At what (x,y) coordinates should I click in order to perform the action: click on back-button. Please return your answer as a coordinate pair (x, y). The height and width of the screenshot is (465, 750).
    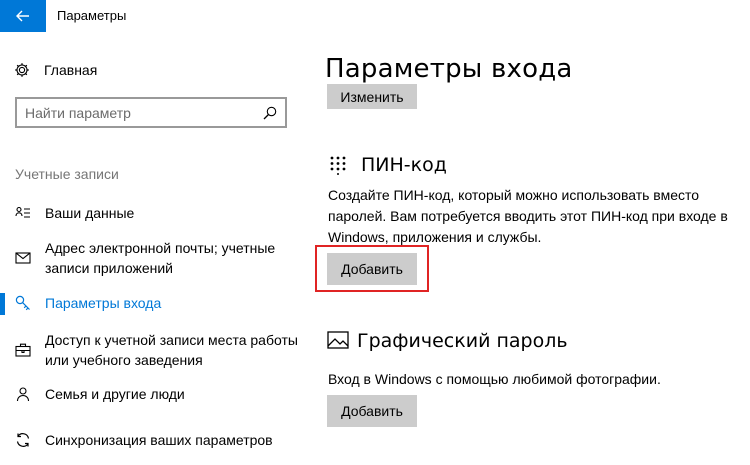
    Looking at the image, I should click on (23, 16).